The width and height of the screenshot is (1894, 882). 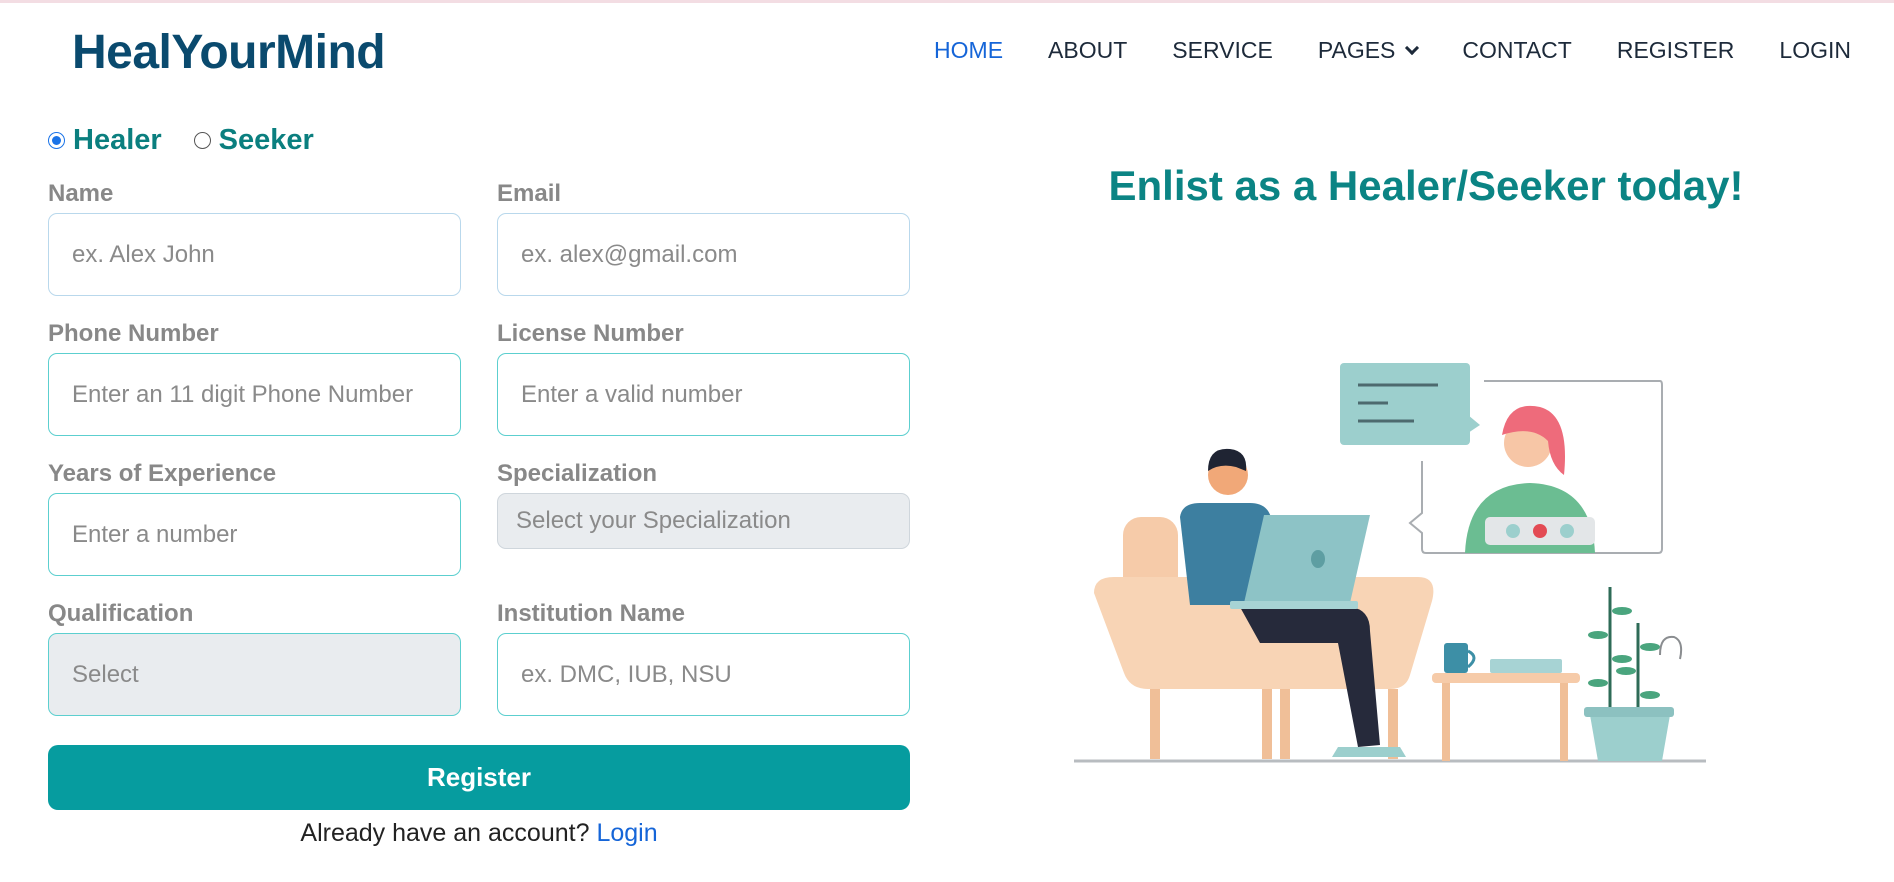 What do you see at coordinates (1630, 738) in the screenshot?
I see `plant-pot` at bounding box center [1630, 738].